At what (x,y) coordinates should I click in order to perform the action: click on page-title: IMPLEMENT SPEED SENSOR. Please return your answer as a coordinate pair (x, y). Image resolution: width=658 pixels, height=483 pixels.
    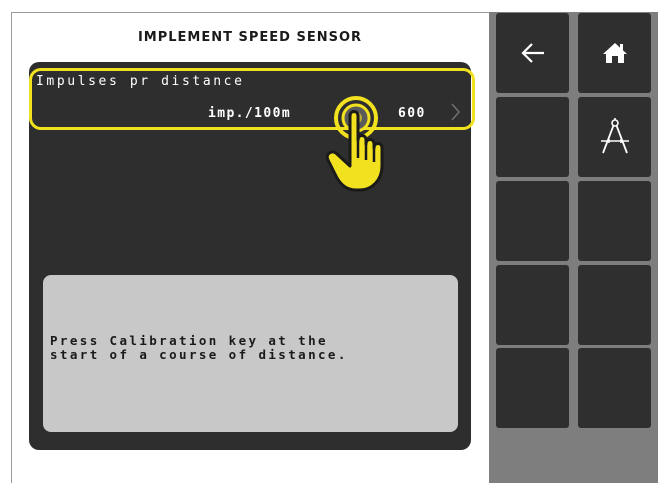
    Looking at the image, I should click on (250, 37).